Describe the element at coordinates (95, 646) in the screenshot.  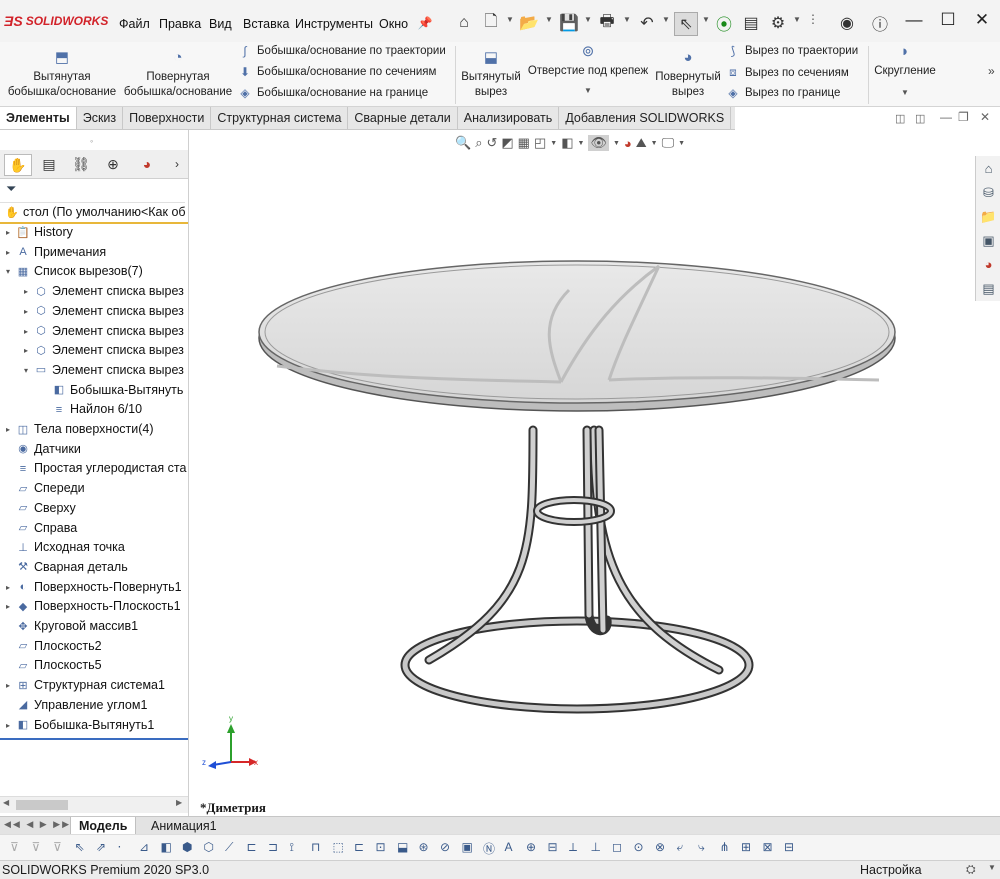
I see `tree-item: ▱ Плоскость2` at that location.